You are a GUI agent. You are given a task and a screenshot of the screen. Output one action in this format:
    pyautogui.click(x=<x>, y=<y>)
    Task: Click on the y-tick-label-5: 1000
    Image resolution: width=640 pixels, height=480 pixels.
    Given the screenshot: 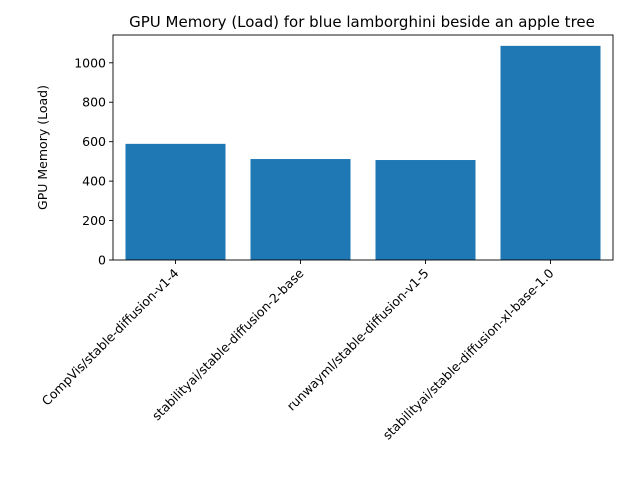 What is the action you would take?
    pyautogui.click(x=90, y=62)
    